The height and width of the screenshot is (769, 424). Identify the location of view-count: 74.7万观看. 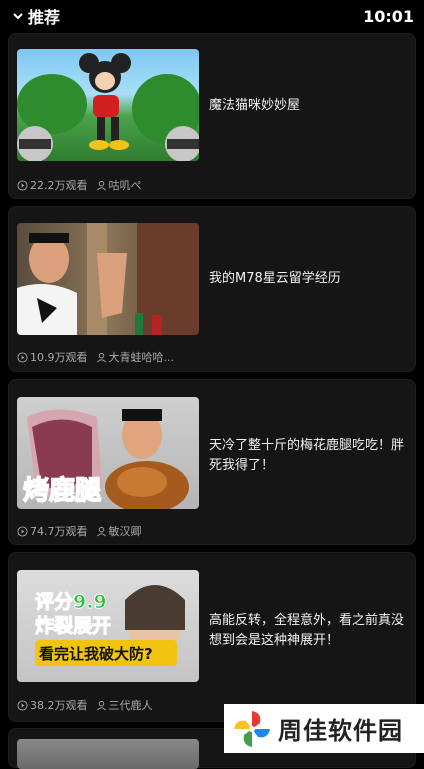
(52, 531).